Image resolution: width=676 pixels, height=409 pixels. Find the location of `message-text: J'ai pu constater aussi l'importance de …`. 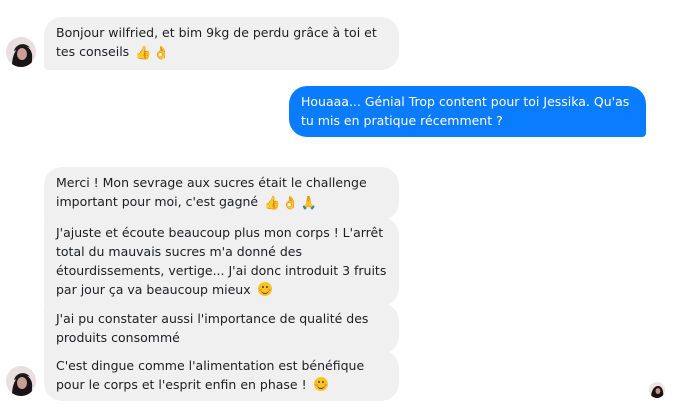

message-text: J'ai pu constater aussi l'importance de … is located at coordinates (212, 328).